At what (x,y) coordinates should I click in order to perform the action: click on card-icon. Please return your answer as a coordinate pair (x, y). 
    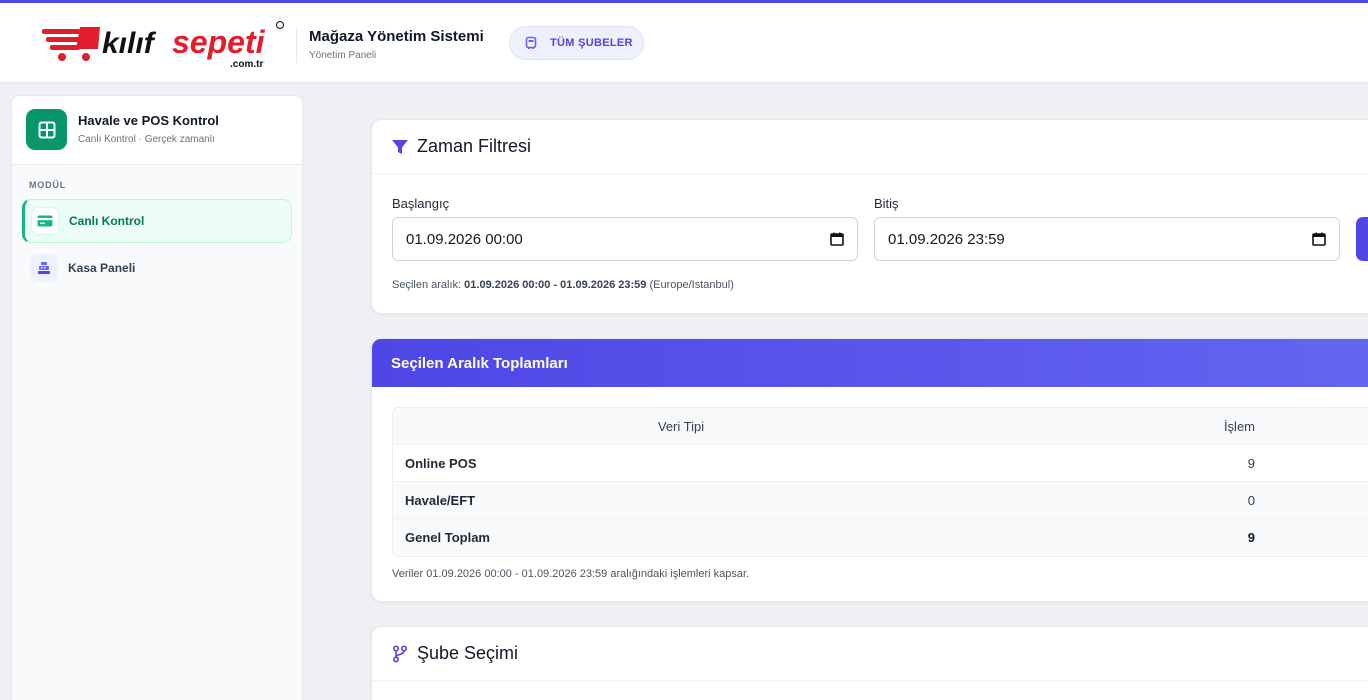
    Looking at the image, I should click on (45, 221).